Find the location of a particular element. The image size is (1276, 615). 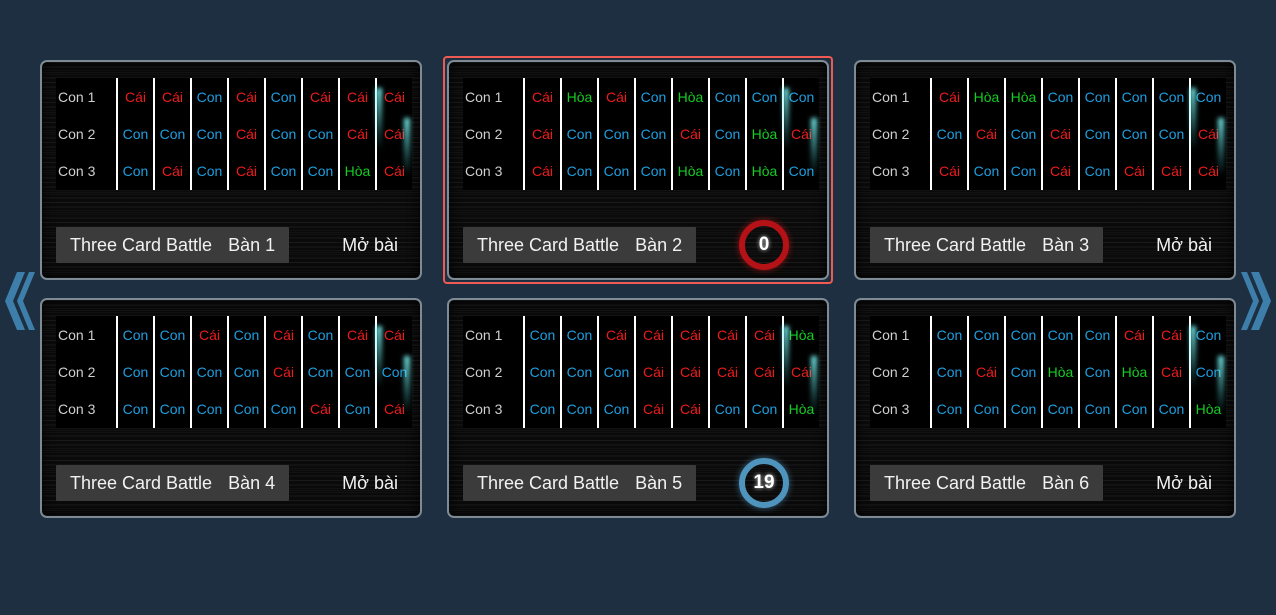

table-title-box: Three Card Battle Bàn 6 is located at coordinates (987, 483).